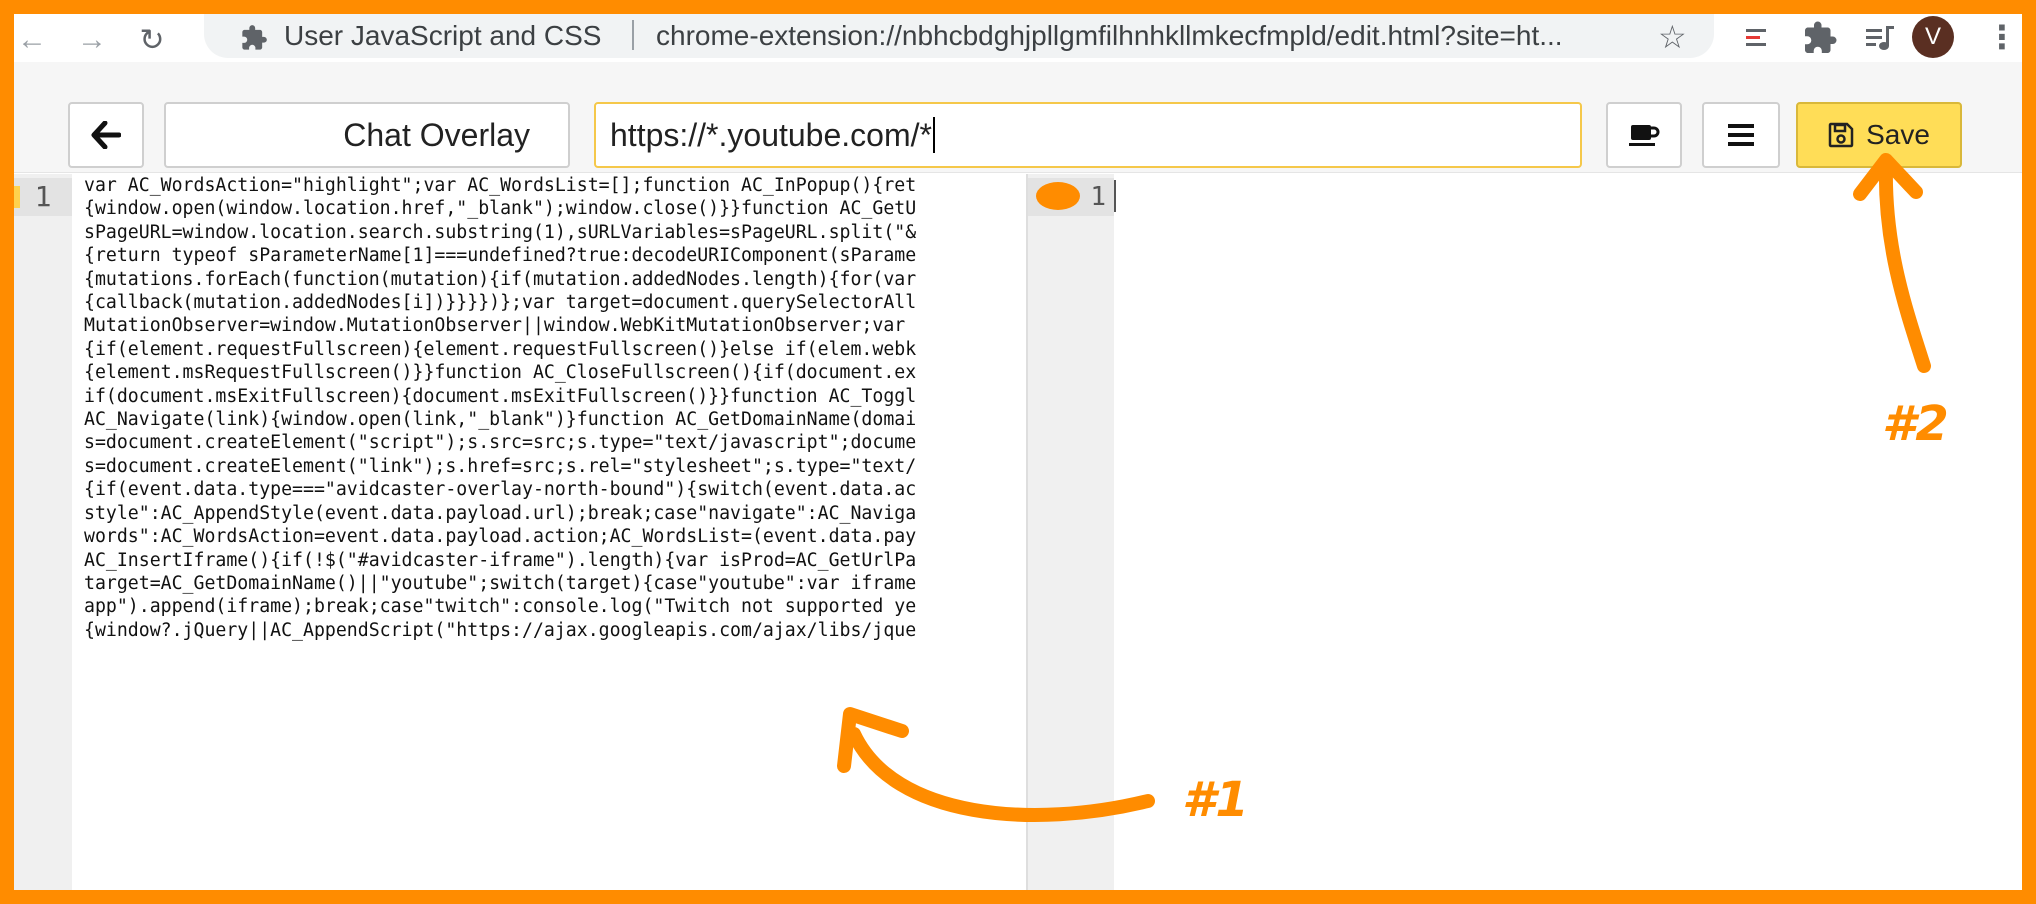  What do you see at coordinates (1001, 774) in the screenshot?
I see `arrow-1-shaft` at bounding box center [1001, 774].